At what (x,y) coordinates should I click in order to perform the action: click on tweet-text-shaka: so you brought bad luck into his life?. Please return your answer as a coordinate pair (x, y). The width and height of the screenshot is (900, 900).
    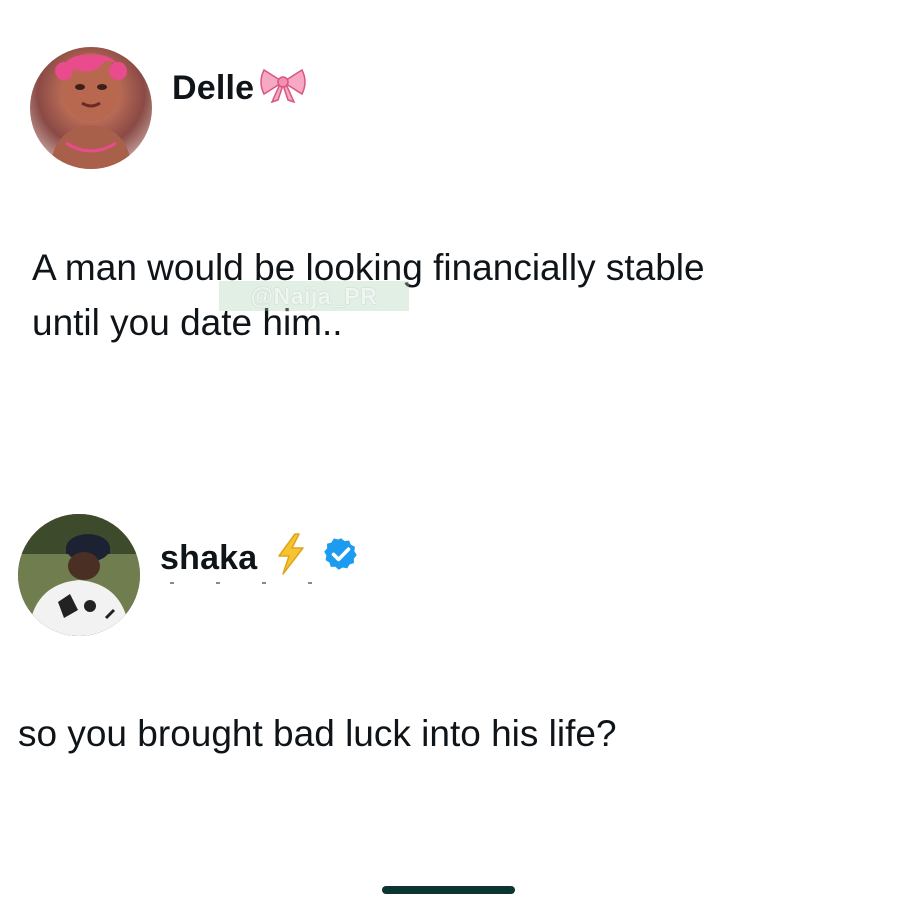
    Looking at the image, I should click on (317, 733).